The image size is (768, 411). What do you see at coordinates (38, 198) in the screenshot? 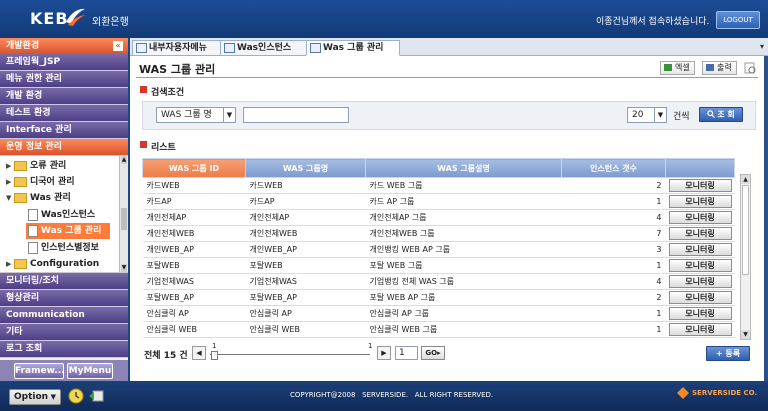
I see `tree-item-was: ▼ Was 관리` at bounding box center [38, 198].